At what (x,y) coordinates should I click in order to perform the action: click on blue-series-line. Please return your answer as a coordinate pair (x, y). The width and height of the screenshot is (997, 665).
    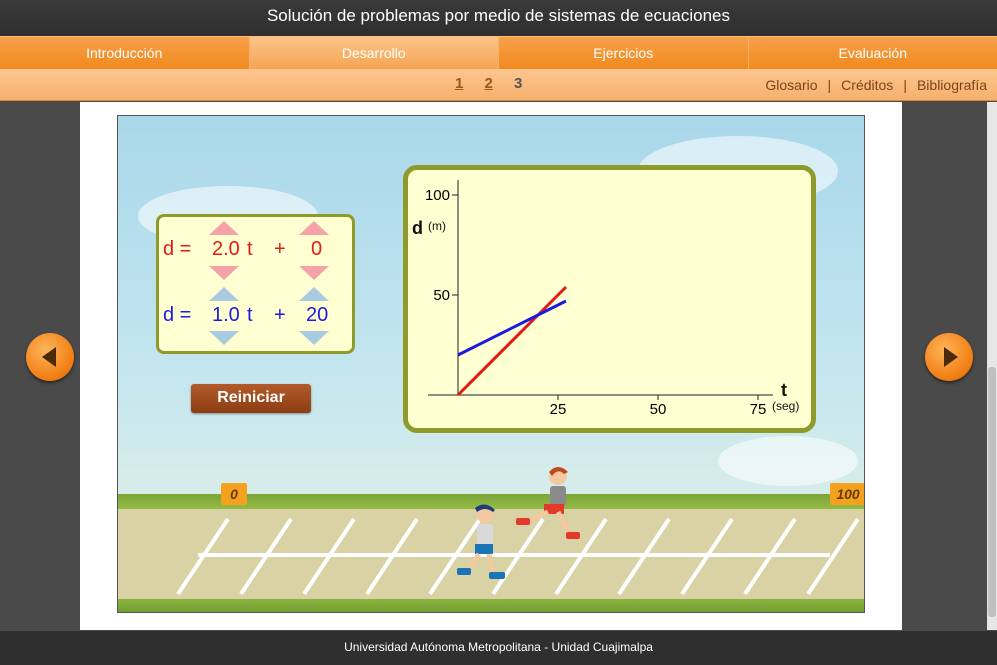
    Looking at the image, I should click on (512, 328).